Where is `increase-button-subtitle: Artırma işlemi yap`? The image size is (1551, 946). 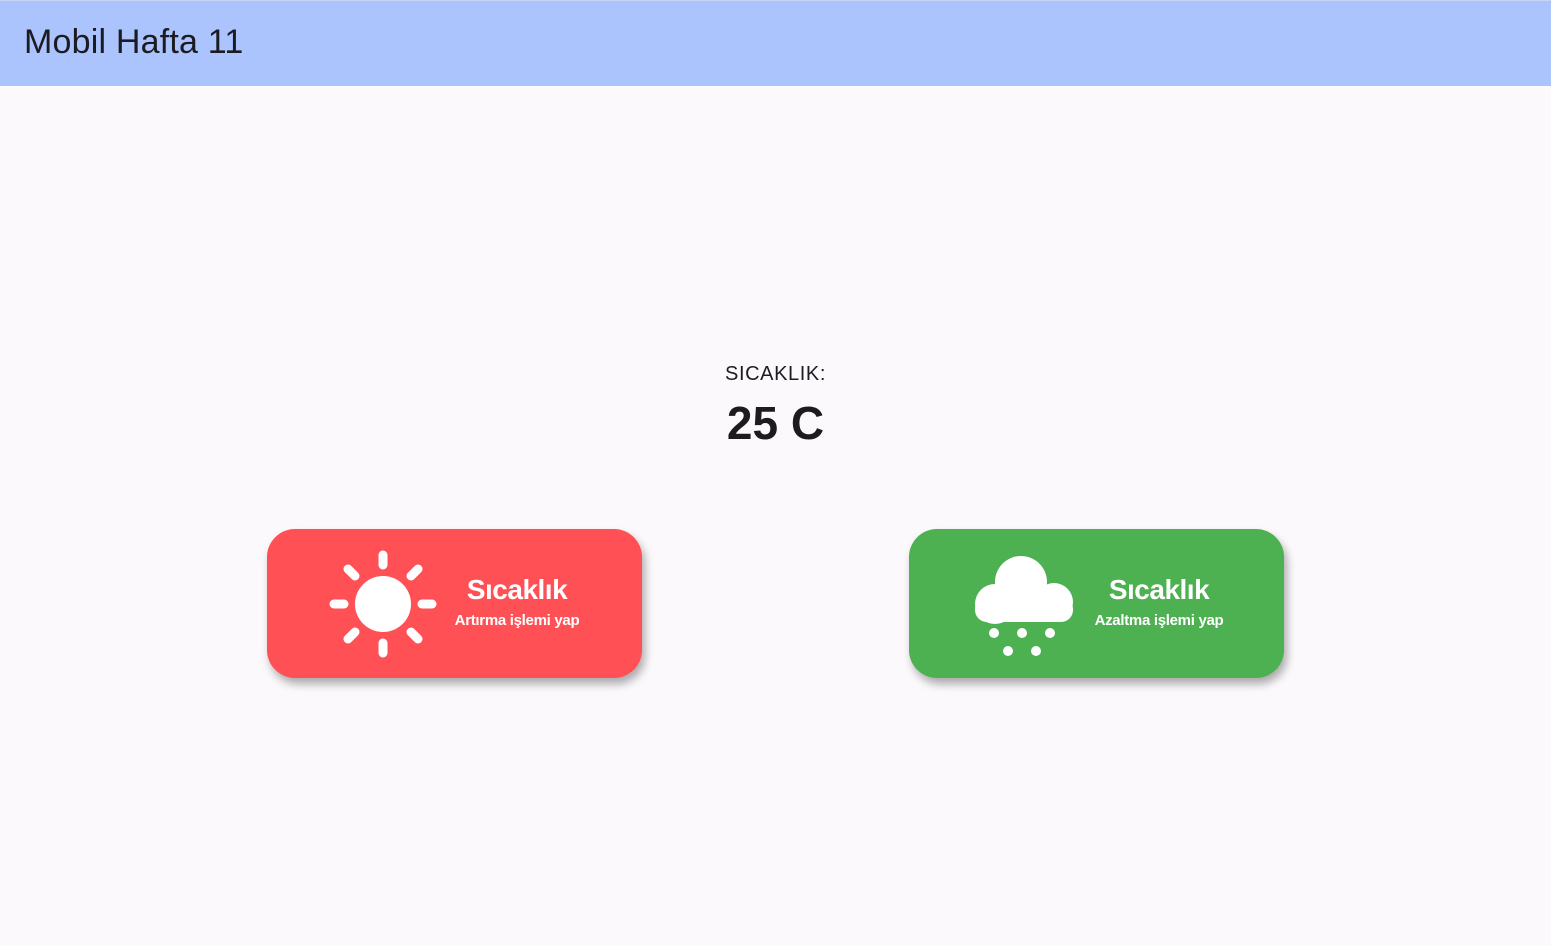
increase-button-subtitle: Artırma işlemi yap is located at coordinates (517, 620).